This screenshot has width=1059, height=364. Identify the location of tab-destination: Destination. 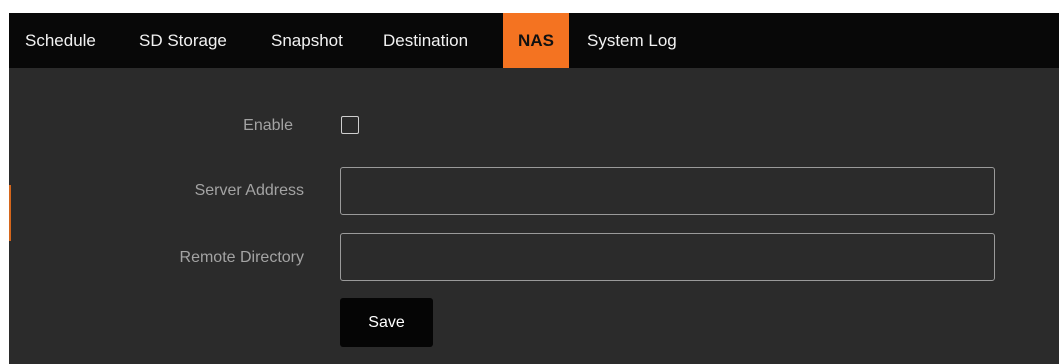
(425, 40).